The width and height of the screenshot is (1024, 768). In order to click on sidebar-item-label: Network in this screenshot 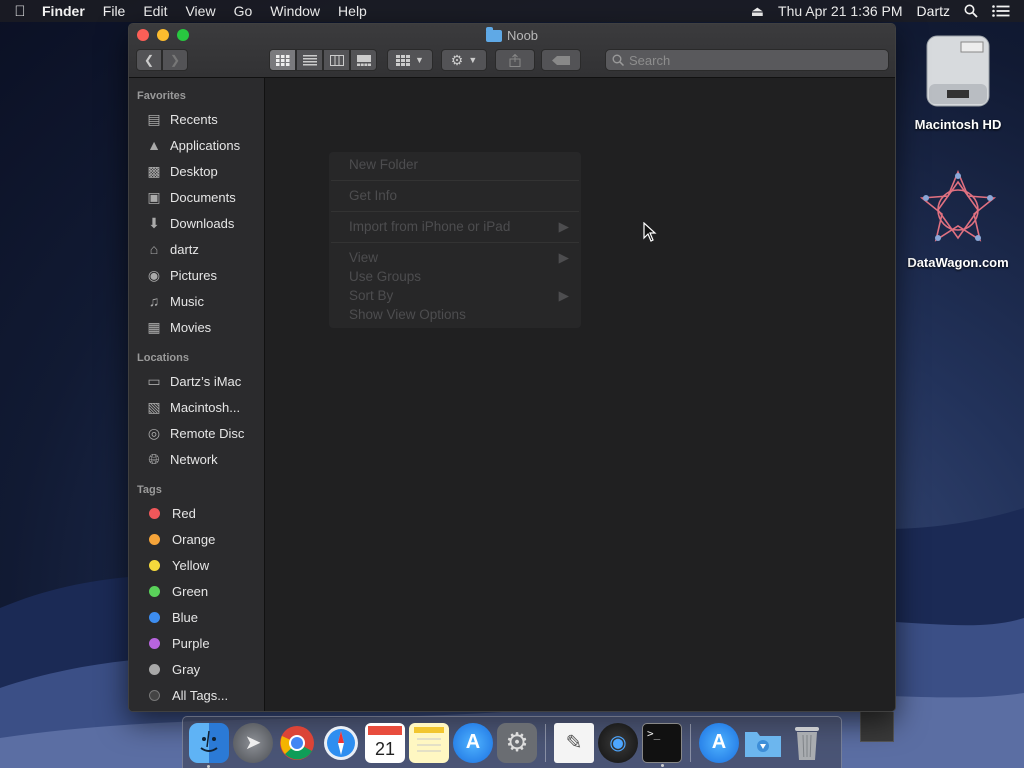, I will do `click(194, 459)`.